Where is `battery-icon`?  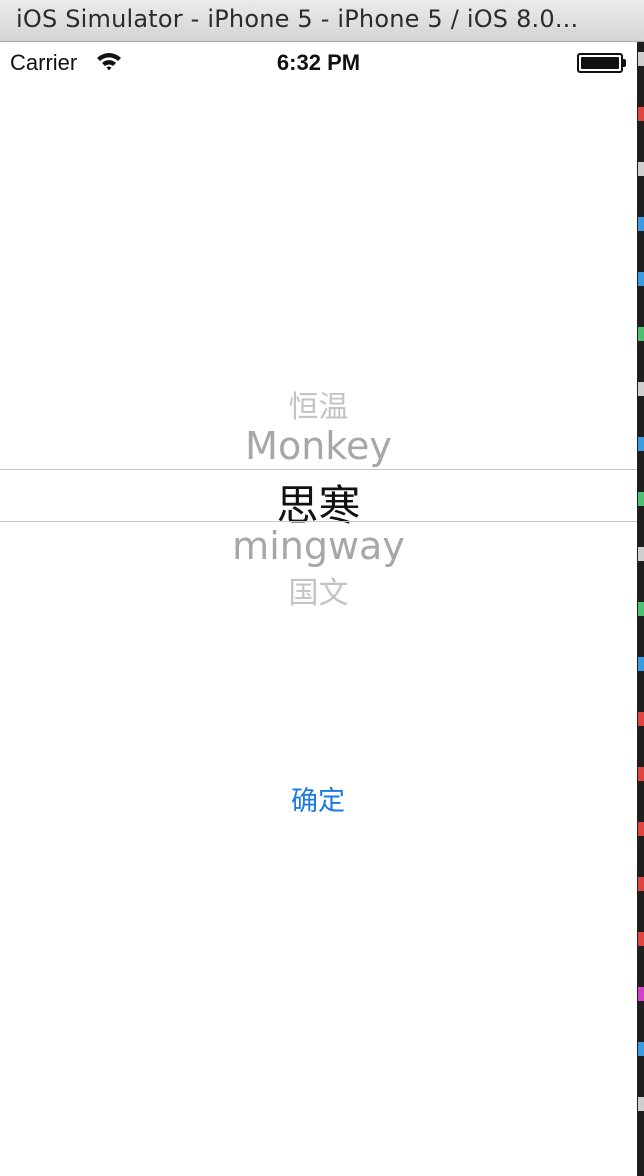
battery-icon is located at coordinates (602, 63).